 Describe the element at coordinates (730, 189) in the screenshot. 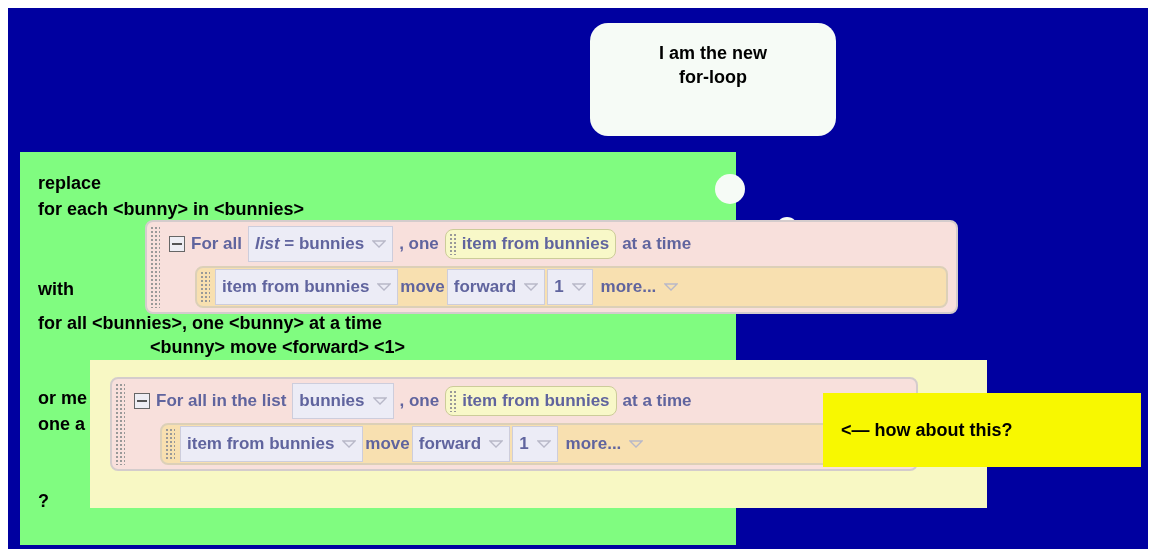

I see `bubble-tail-dot` at that location.